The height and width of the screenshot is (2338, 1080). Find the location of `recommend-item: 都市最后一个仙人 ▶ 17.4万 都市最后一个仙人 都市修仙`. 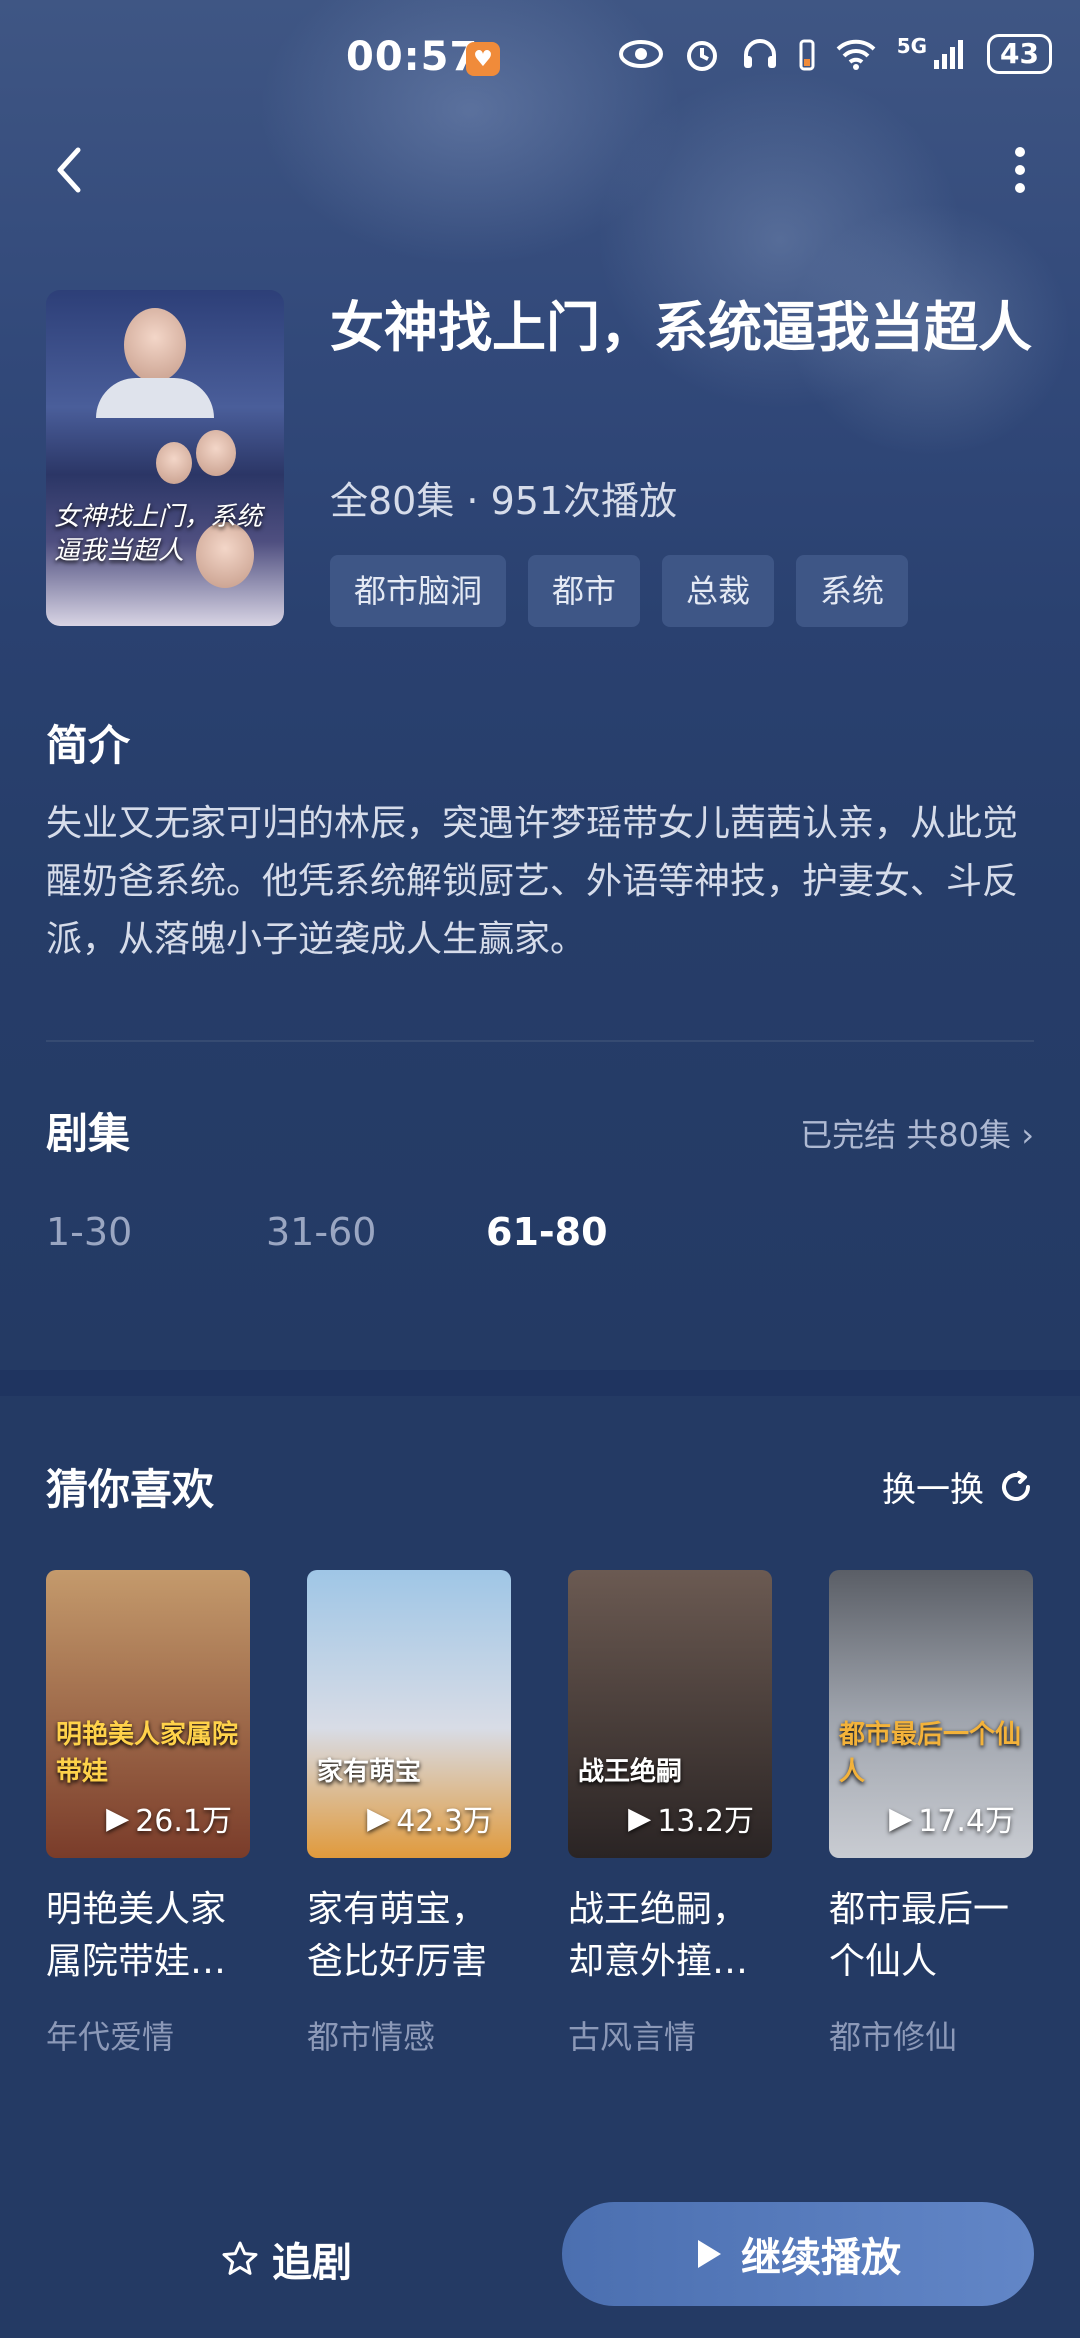

recommend-item: 都市最后一个仙人 ▶ 17.4万 都市最后一个仙人 都市修仙 is located at coordinates (931, 1814).